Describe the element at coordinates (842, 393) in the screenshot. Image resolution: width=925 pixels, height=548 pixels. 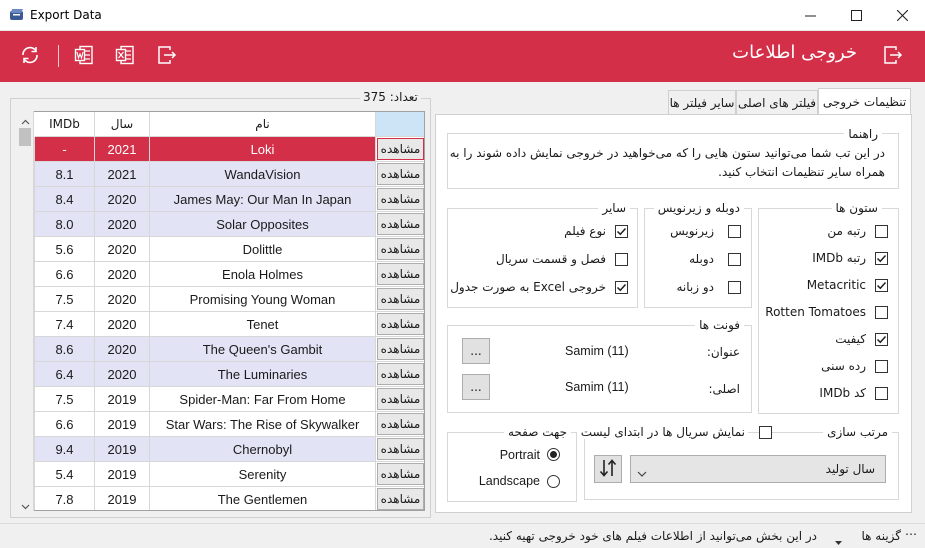
I see `columns-group-item-label: کد IMDb` at that location.